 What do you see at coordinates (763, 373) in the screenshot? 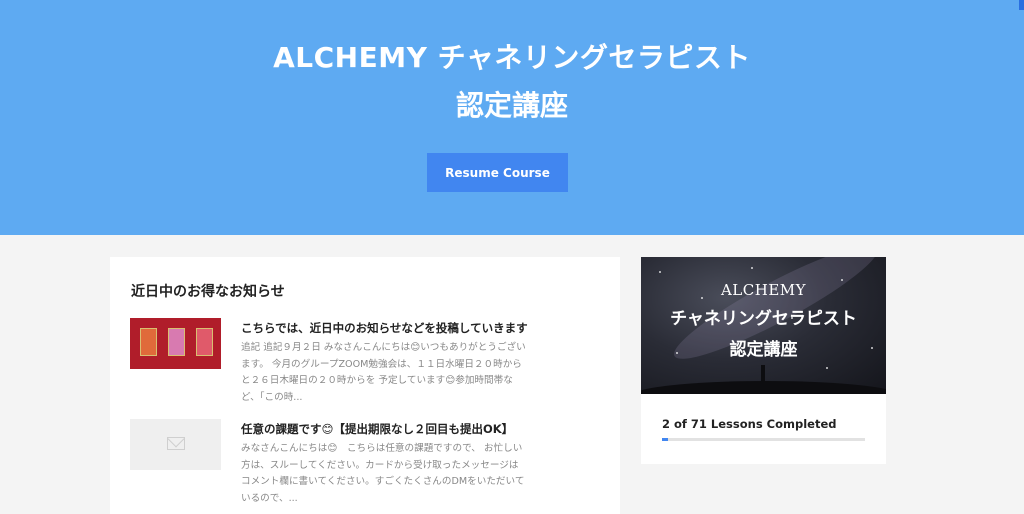
I see `person-silhouette` at bounding box center [763, 373].